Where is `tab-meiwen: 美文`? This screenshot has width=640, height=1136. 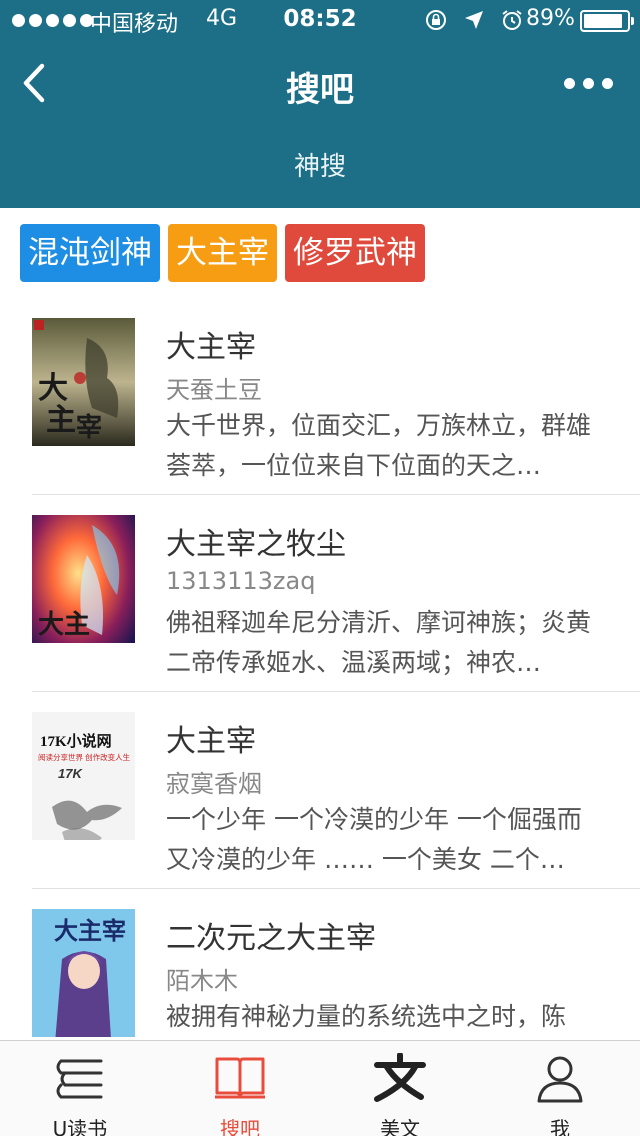 tab-meiwen: 美文 is located at coordinates (400, 1088).